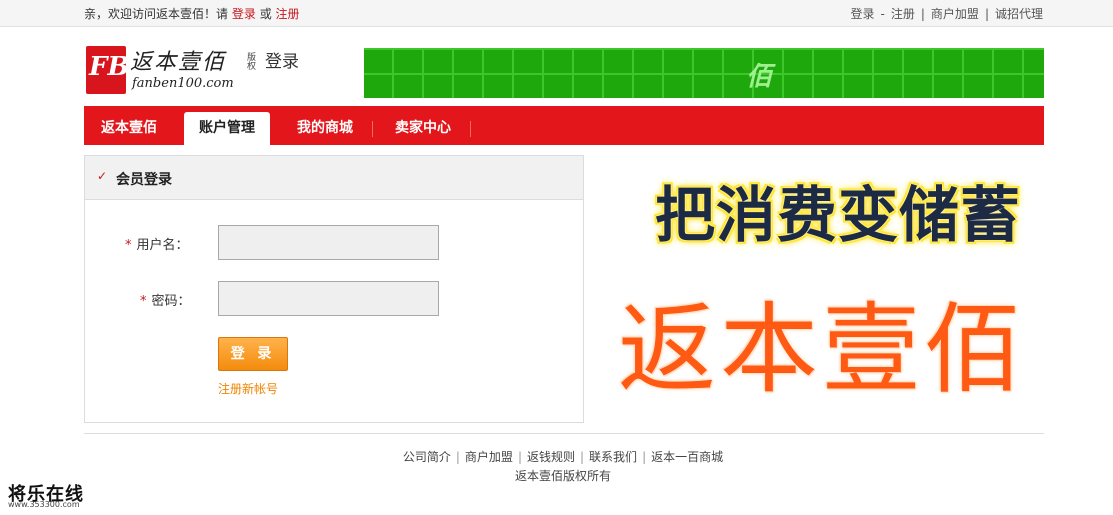 The width and height of the screenshot is (1113, 515). What do you see at coordinates (265, 14) in the screenshot?
I see `or-text: 或` at bounding box center [265, 14].